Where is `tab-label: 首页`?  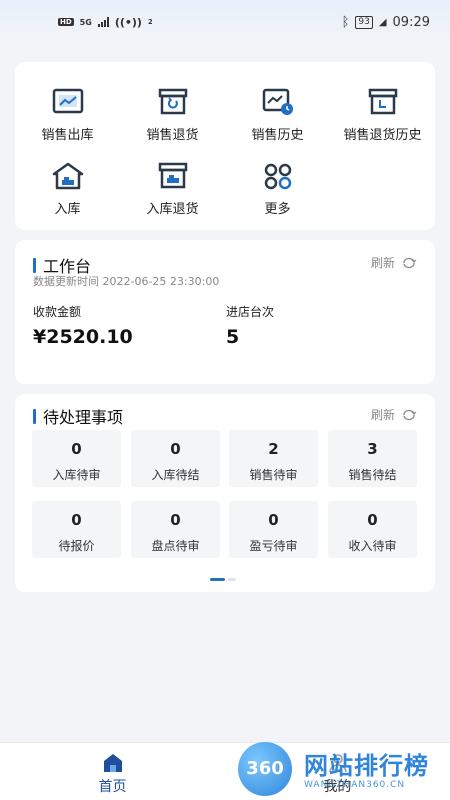 tab-label: 首页 is located at coordinates (112, 787).